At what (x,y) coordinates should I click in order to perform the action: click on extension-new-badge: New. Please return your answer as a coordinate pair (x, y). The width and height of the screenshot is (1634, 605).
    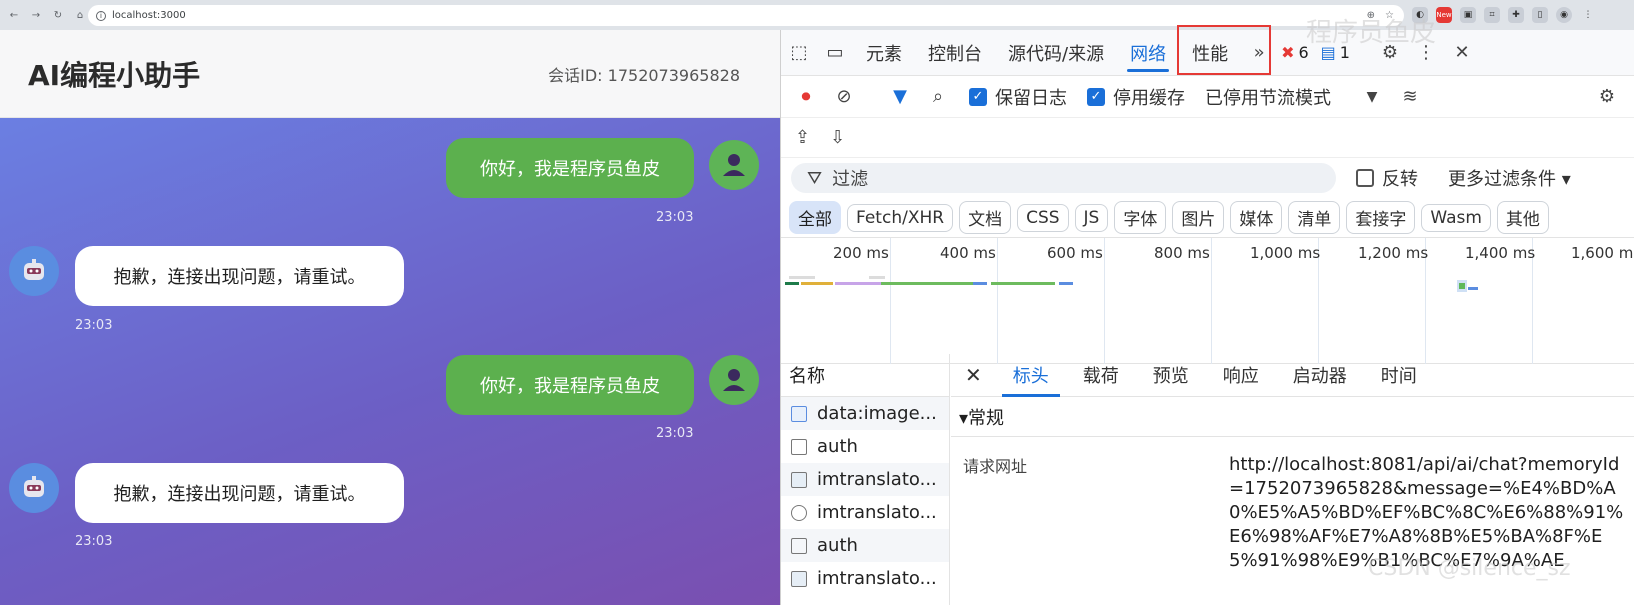
    Looking at the image, I should click on (1444, 15).